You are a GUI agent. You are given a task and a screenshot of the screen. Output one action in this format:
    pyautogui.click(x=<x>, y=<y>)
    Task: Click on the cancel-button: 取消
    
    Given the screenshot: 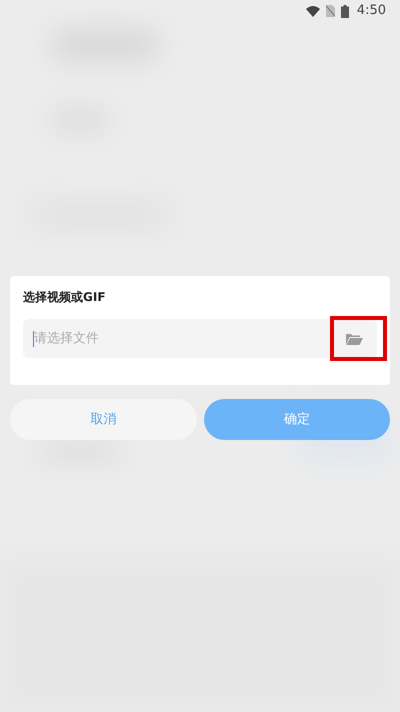 What is the action you would take?
    pyautogui.click(x=103, y=419)
    